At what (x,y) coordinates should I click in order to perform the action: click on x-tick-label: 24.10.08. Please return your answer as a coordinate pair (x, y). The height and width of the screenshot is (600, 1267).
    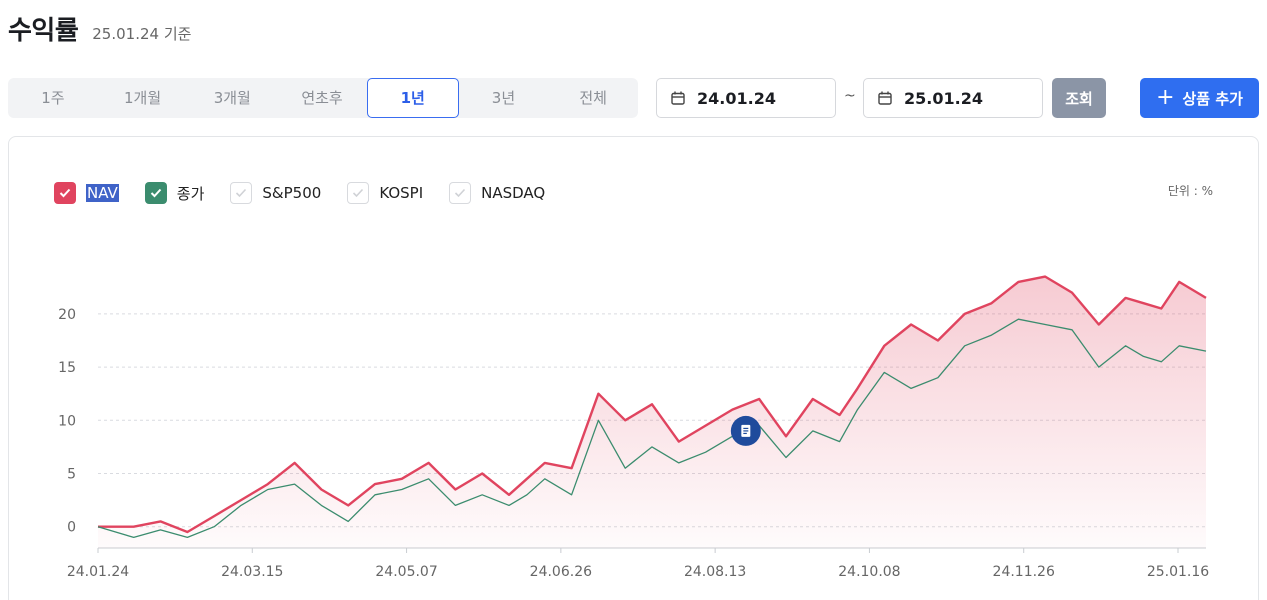
    Looking at the image, I should click on (869, 572).